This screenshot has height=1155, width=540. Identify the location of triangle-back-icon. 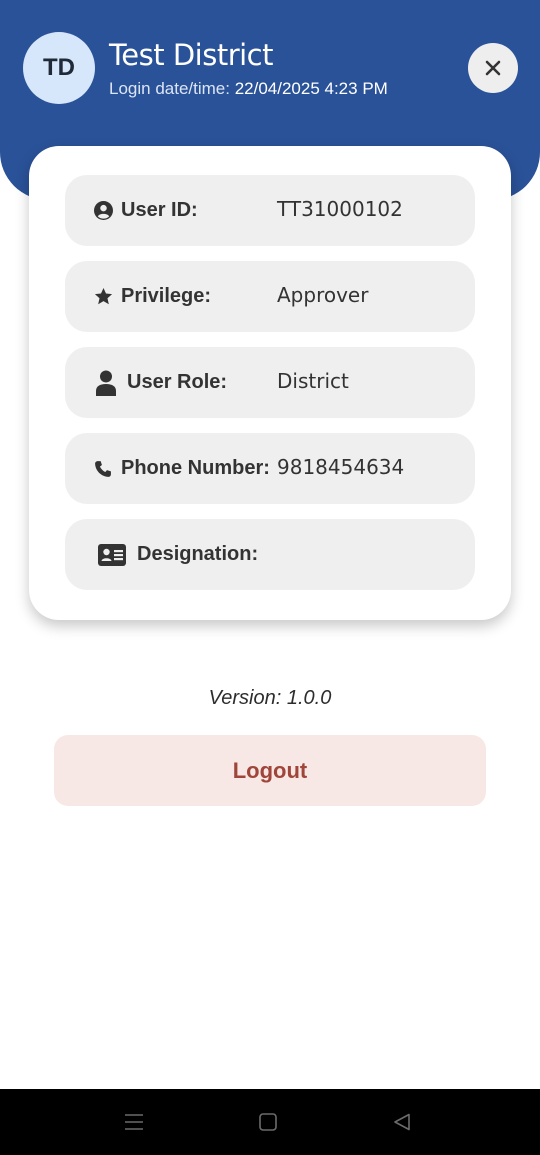
(402, 1122).